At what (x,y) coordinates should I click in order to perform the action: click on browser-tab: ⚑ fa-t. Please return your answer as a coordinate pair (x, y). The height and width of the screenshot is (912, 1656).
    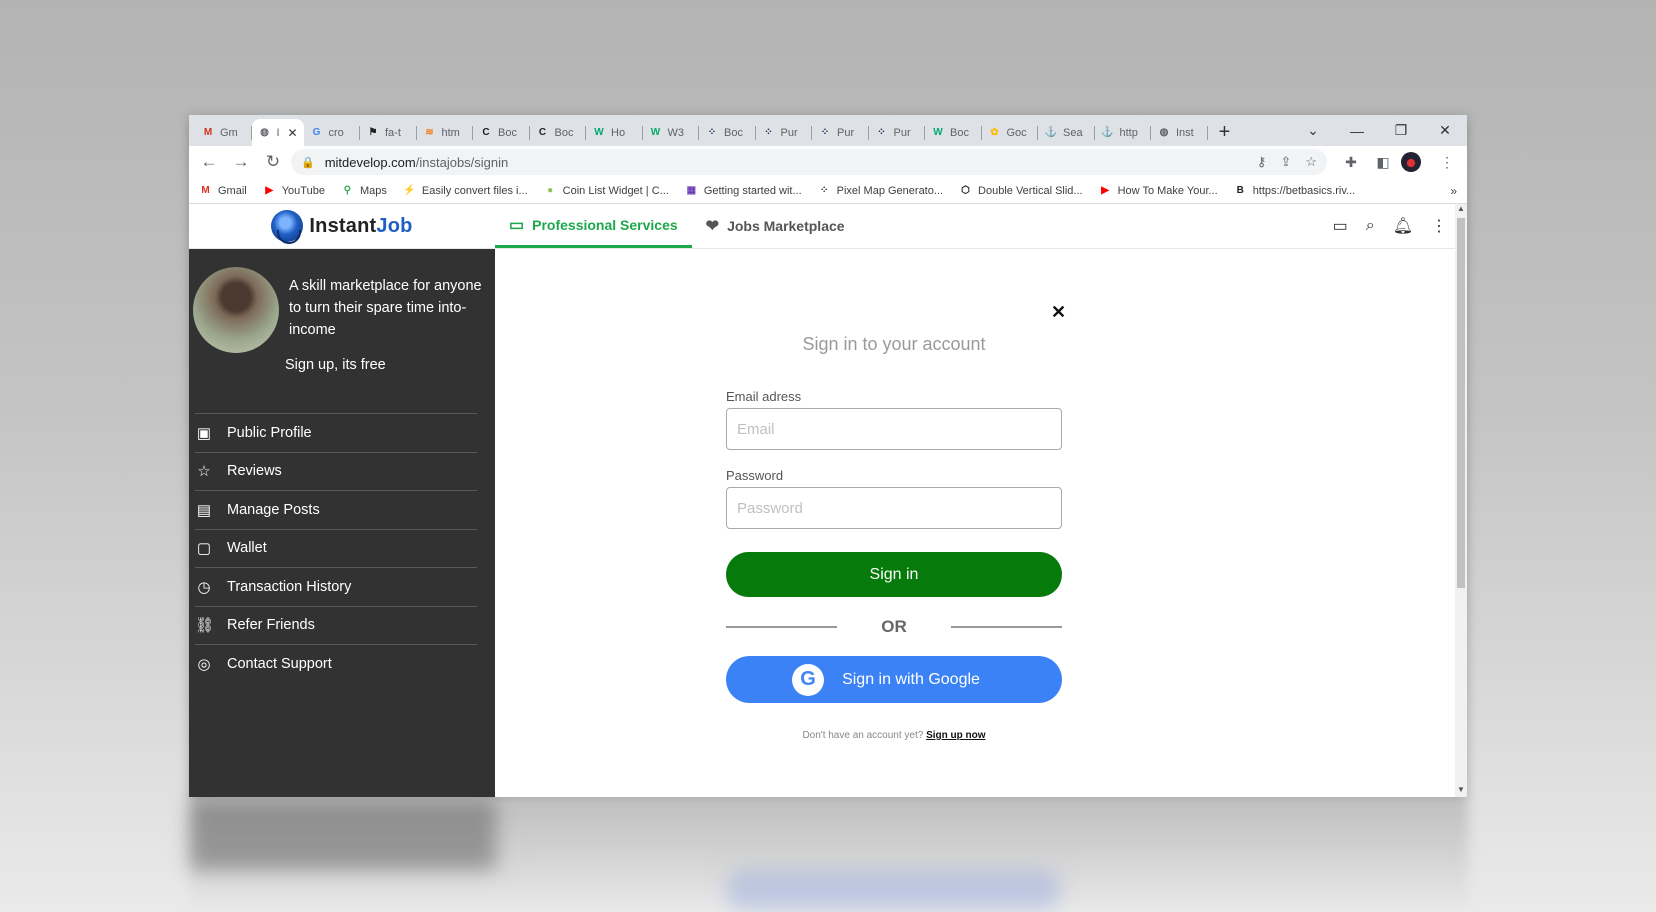
    Looking at the image, I should click on (388, 132).